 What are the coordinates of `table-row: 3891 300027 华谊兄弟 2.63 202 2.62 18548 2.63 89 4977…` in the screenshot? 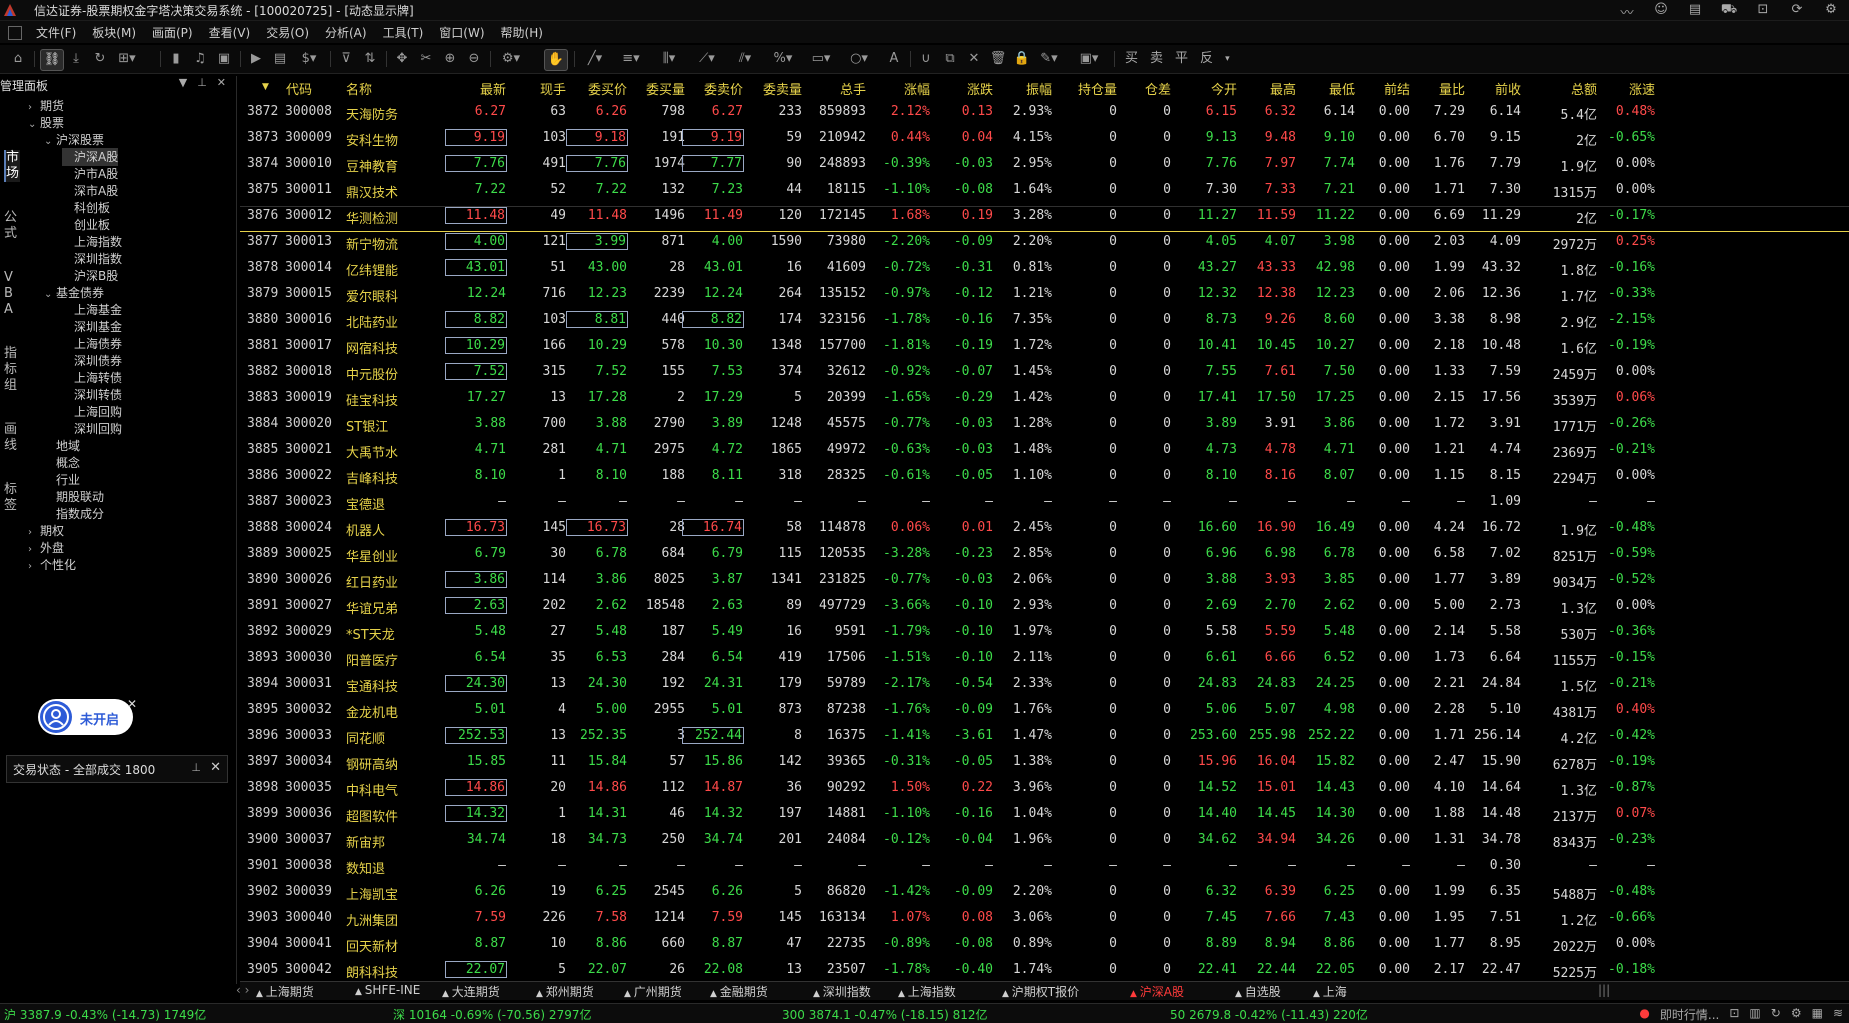 It's located at (950, 605).